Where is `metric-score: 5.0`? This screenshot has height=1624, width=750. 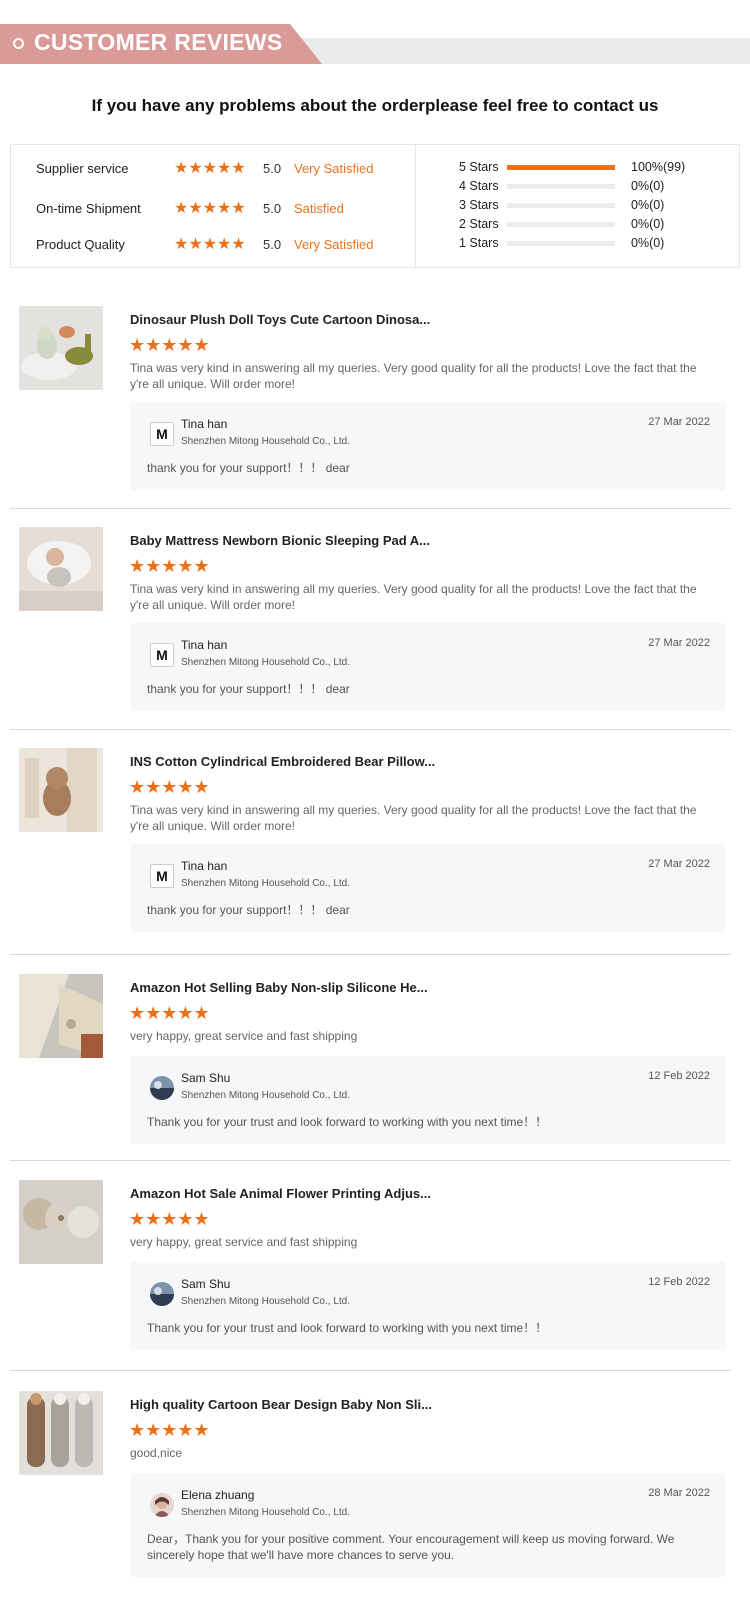 metric-score: 5.0 is located at coordinates (272, 244).